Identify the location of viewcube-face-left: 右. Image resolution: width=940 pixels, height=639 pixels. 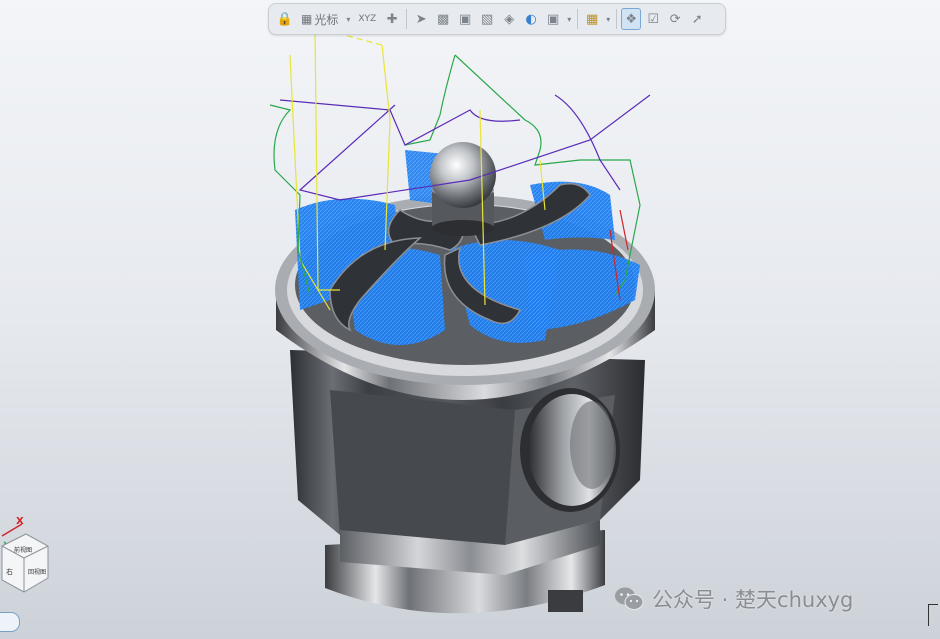
(9, 571).